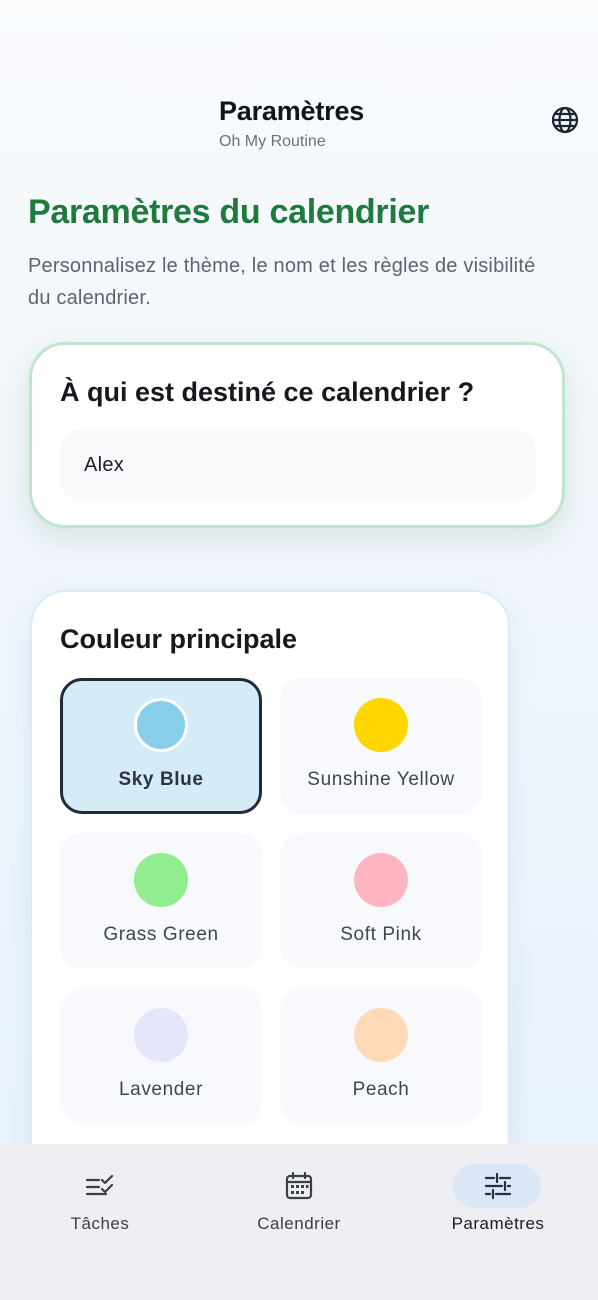 The height and width of the screenshot is (1300, 598). What do you see at coordinates (161, 1089) in the screenshot?
I see `color-option-label: Lavender` at bounding box center [161, 1089].